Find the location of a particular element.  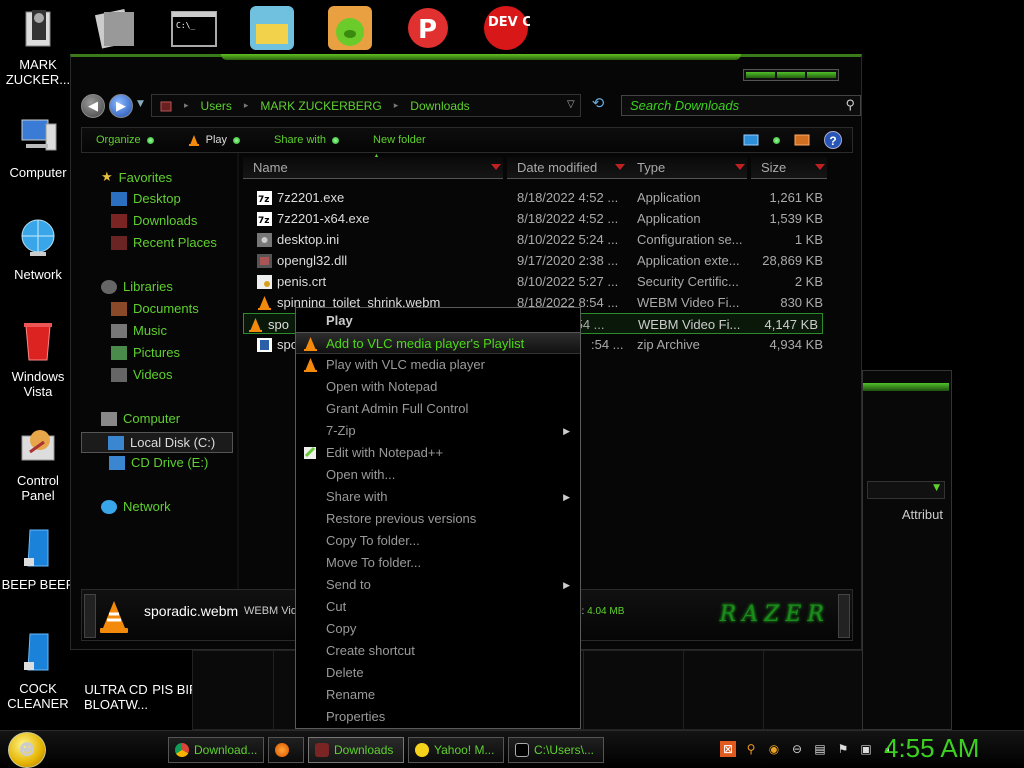

nav-cd-drive: CD Drive (E:) is located at coordinates (158, 462).